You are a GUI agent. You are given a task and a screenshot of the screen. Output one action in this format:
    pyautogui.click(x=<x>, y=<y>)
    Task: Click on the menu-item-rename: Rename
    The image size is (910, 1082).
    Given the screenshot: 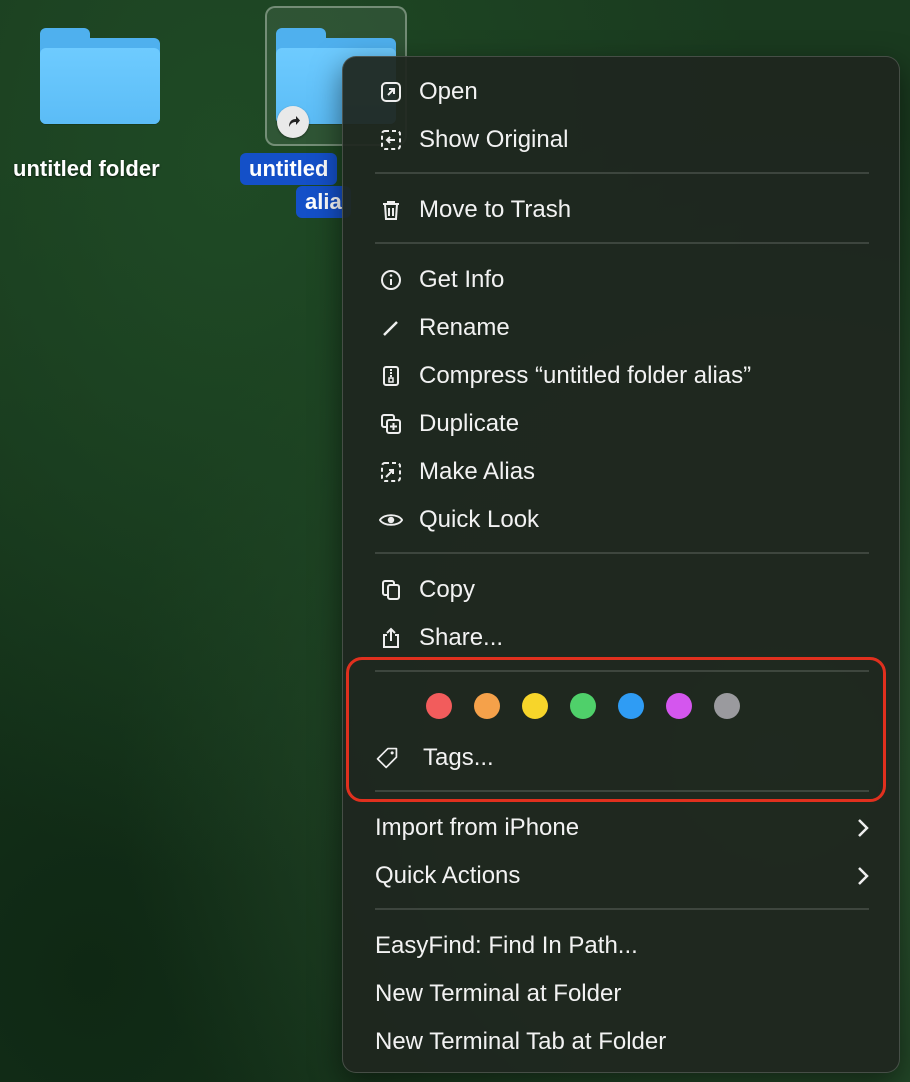 What is the action you would take?
    pyautogui.click(x=621, y=328)
    